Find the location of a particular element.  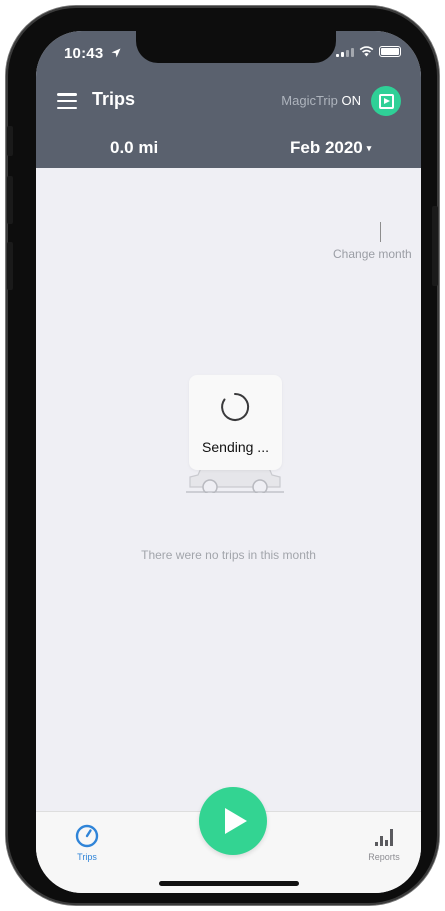

page-title: Trips is located at coordinates (114, 99).